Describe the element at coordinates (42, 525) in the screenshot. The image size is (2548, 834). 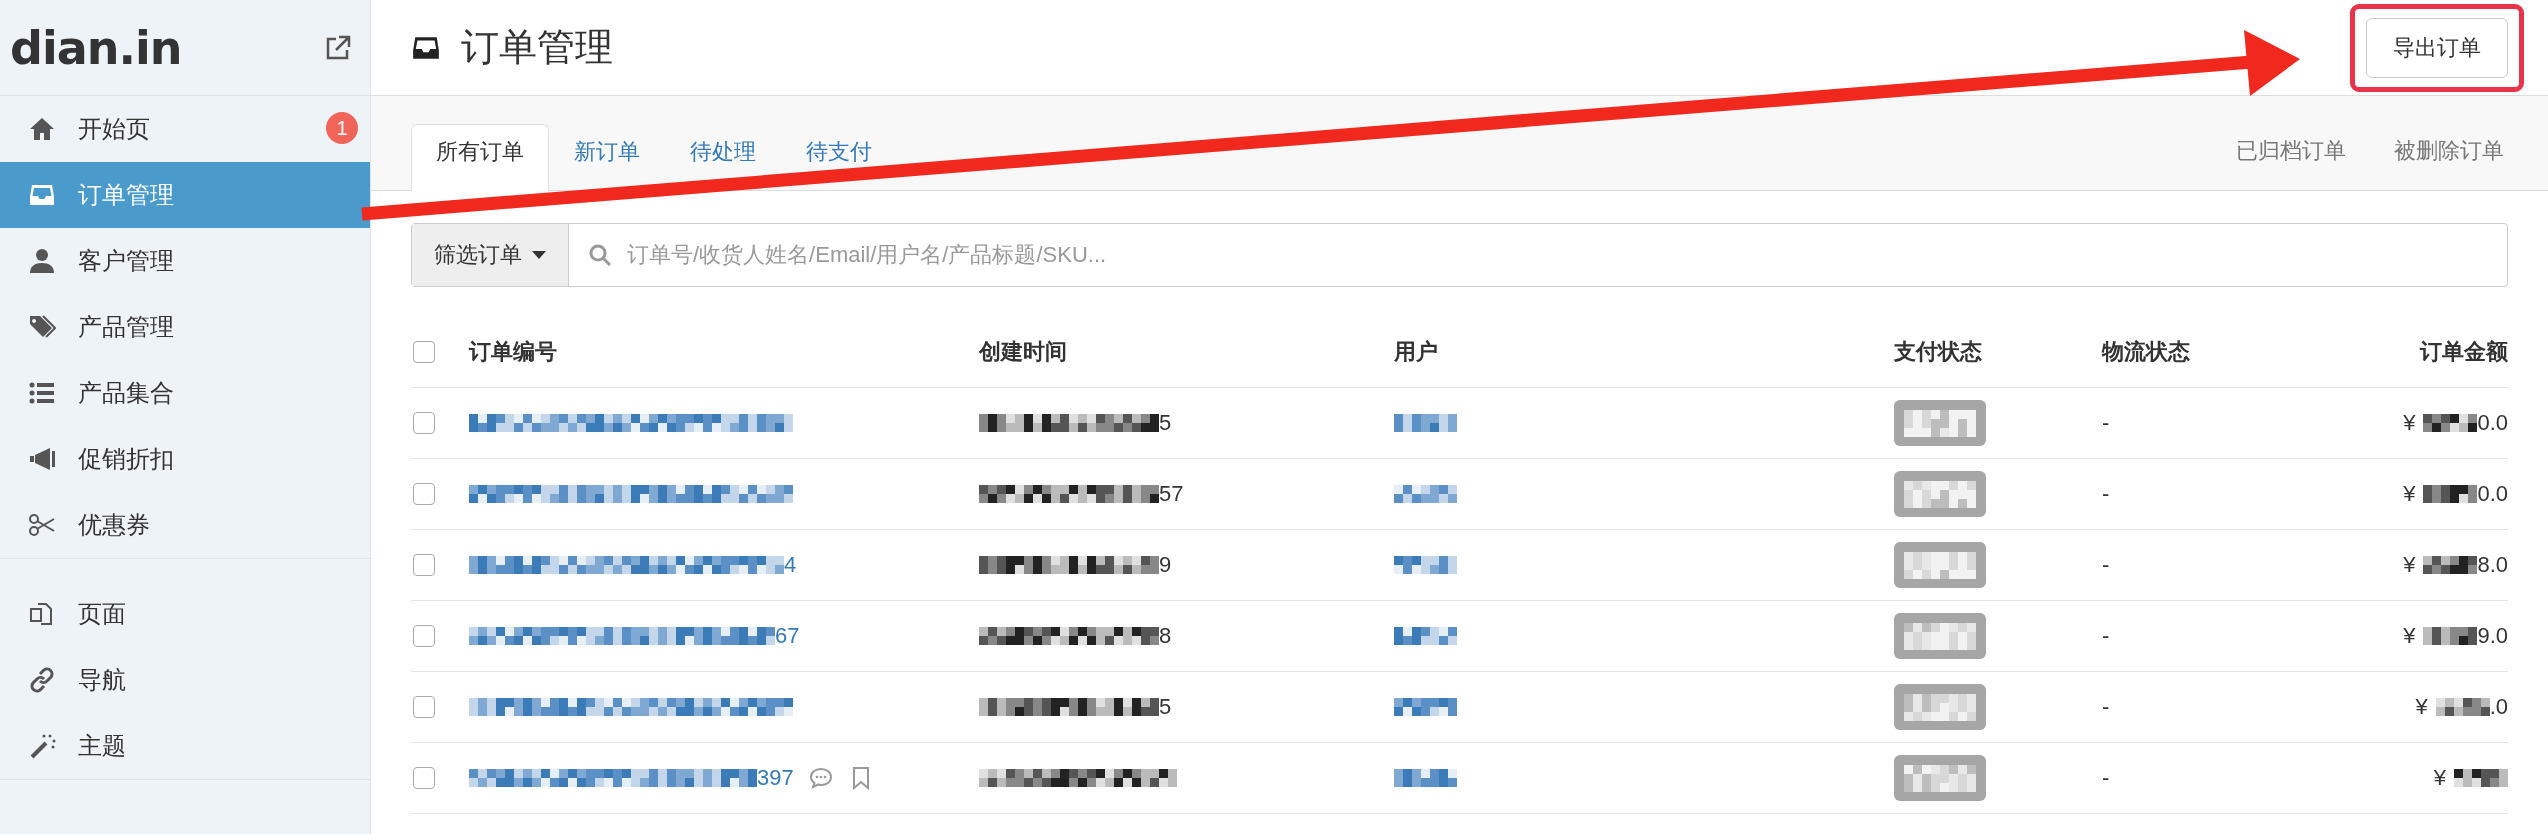
I see `scissors-icon` at that location.